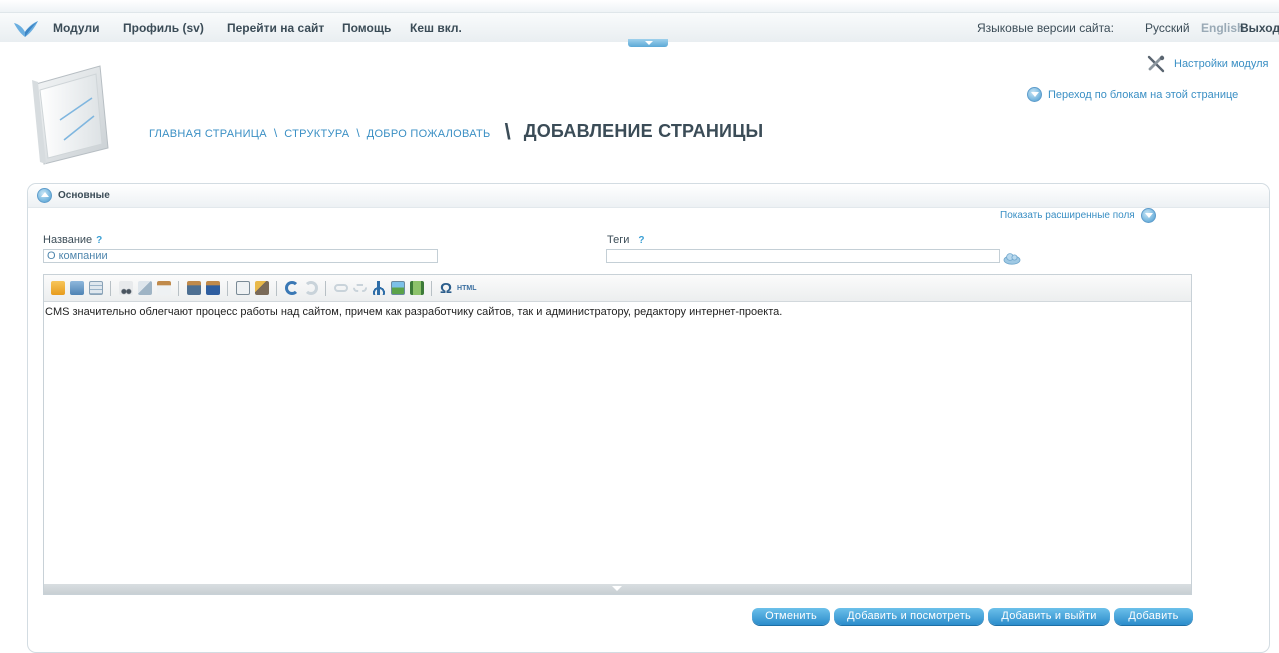 Image resolution: width=1279 pixels, height=653 pixels. Describe the element at coordinates (340, 288) in the screenshot. I see `link-icon` at that location.